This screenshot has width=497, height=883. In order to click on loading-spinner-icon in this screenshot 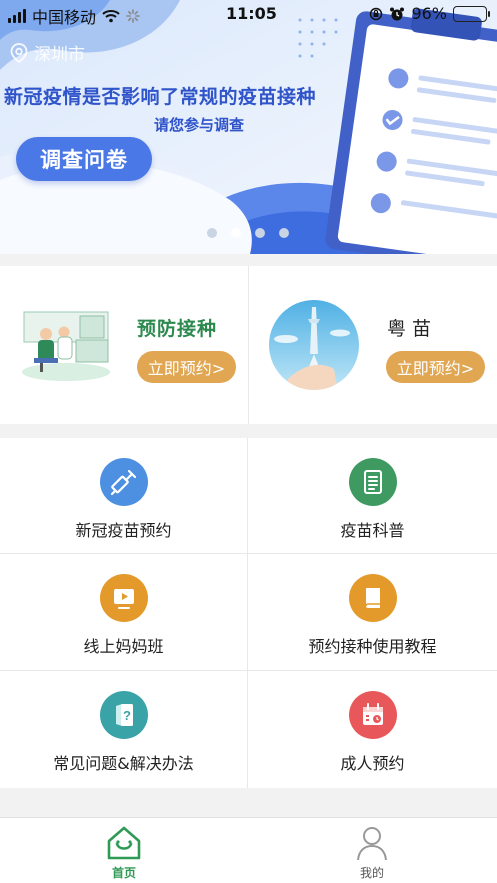, I will do `click(133, 16)`.